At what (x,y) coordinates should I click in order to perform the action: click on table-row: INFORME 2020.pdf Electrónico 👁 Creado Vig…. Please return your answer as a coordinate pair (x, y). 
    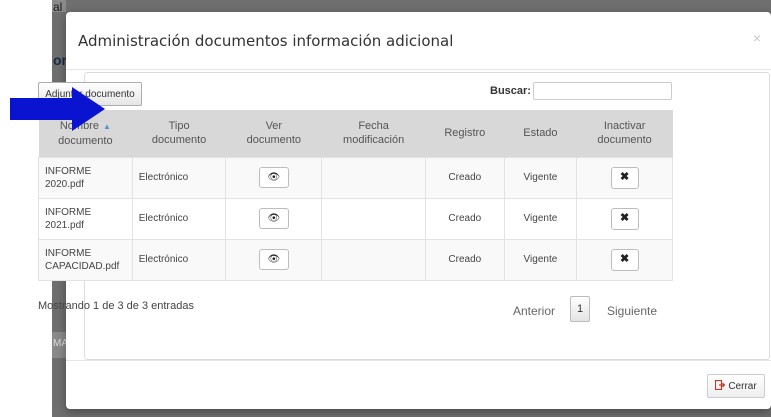
    Looking at the image, I should click on (355, 177).